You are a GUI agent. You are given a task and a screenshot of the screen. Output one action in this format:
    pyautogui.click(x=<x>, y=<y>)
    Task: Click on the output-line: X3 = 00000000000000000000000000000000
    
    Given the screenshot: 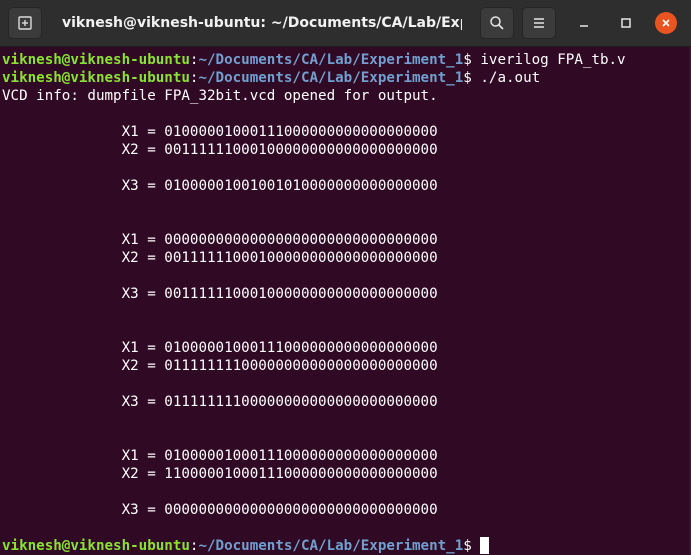 What is the action you would take?
    pyautogui.click(x=220, y=510)
    